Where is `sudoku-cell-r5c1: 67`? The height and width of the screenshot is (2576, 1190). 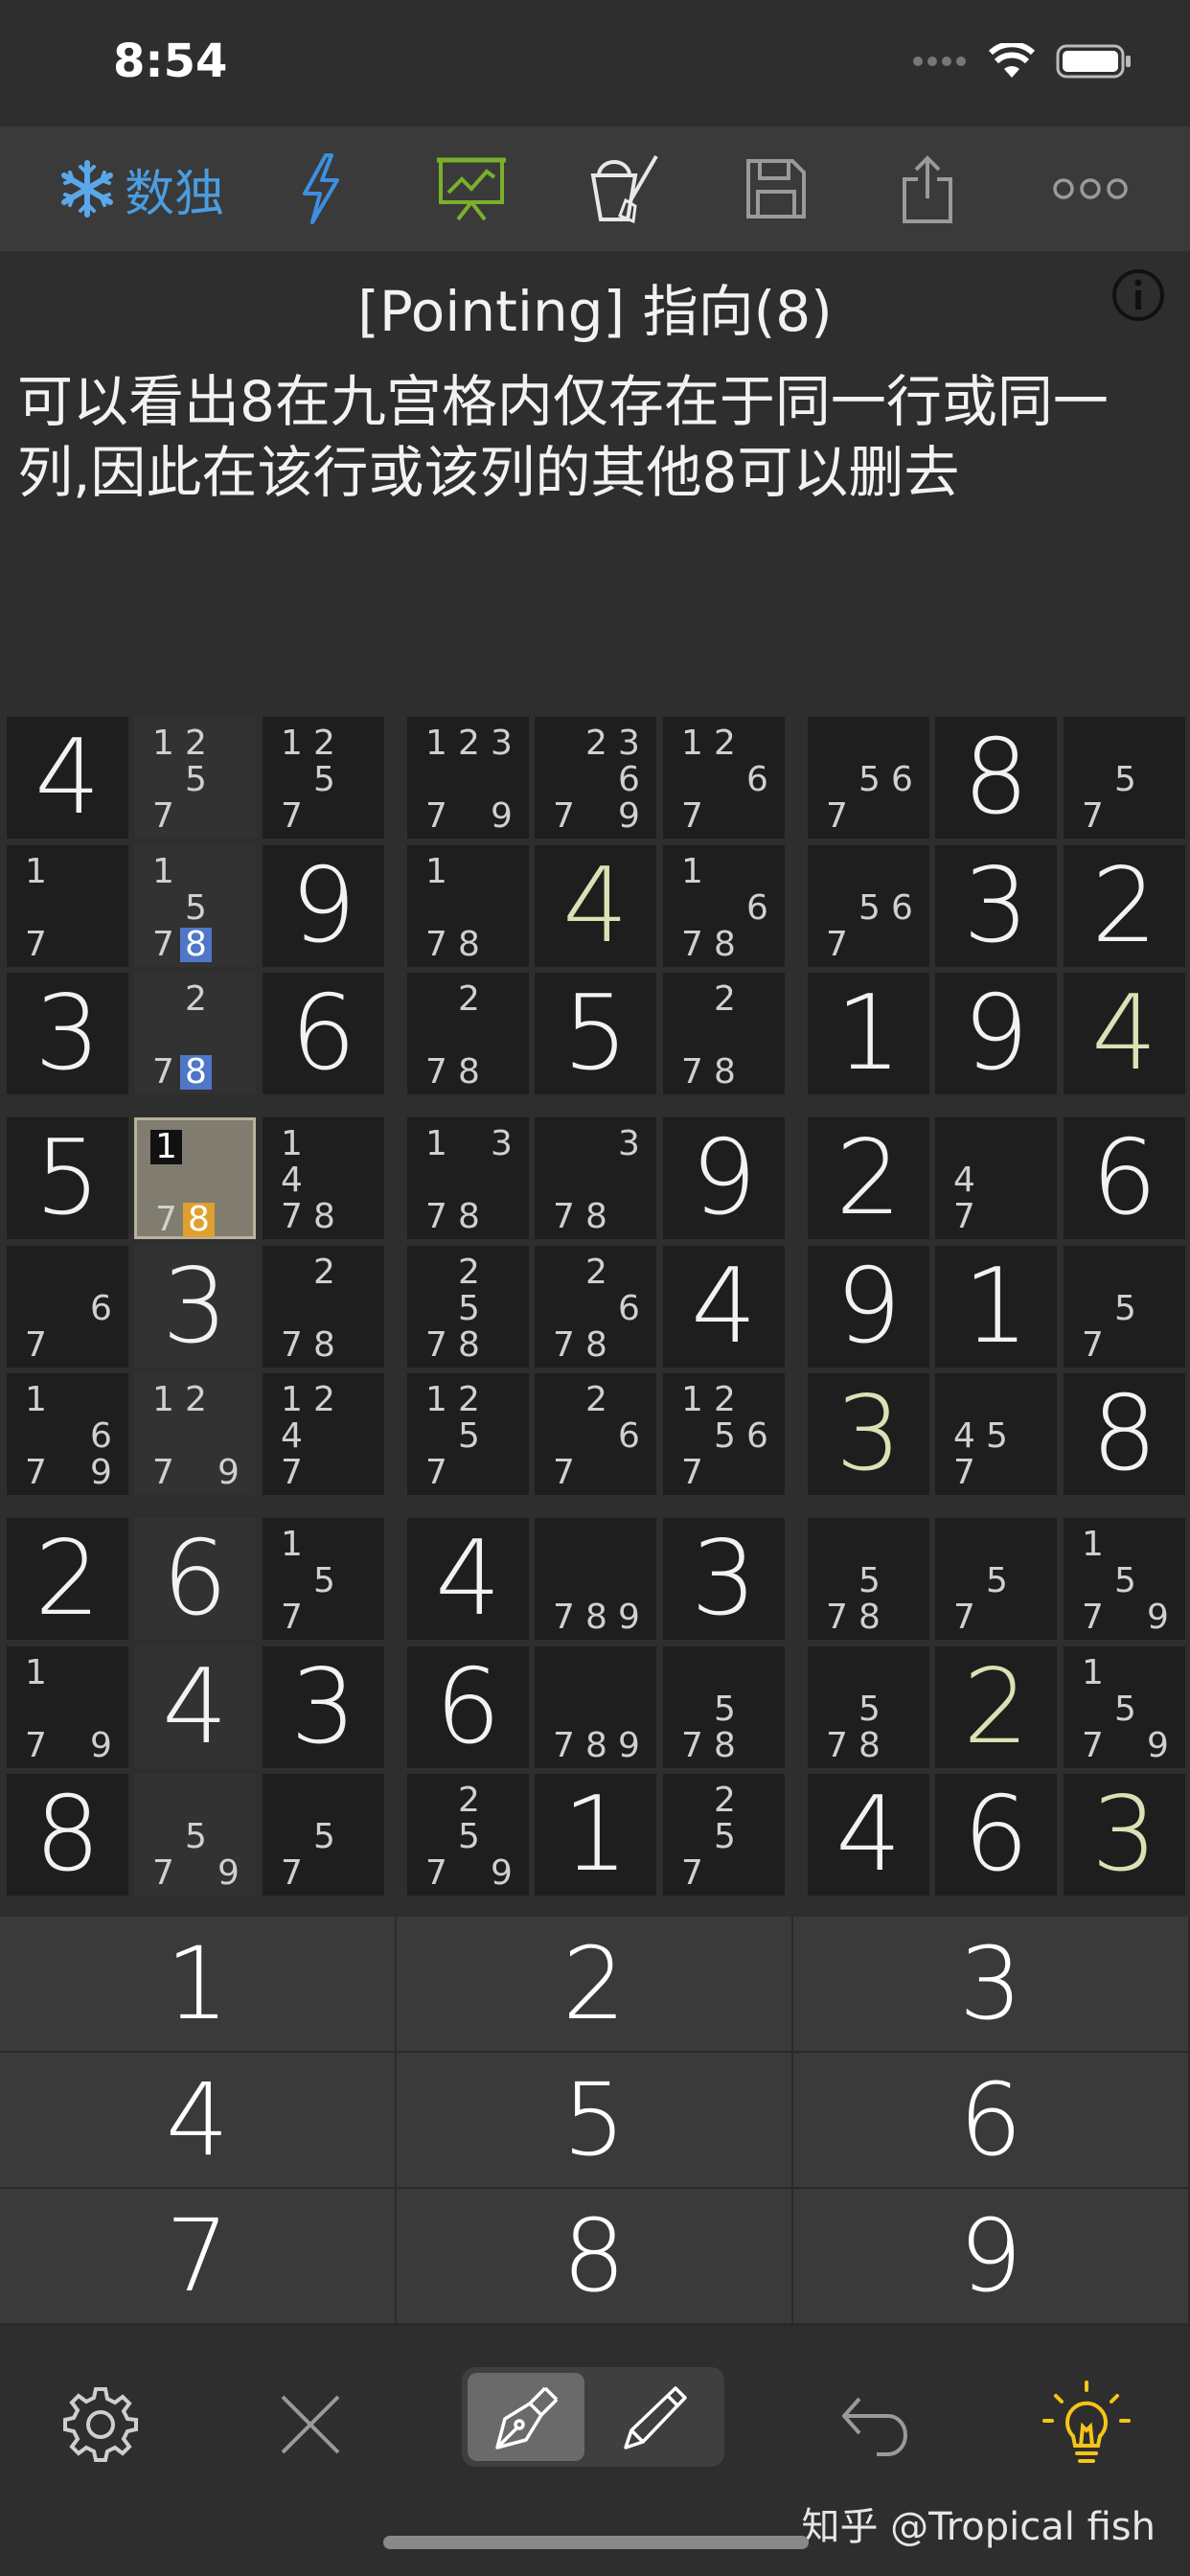
sudoku-cell-r5c1: 67 is located at coordinates (68, 1307).